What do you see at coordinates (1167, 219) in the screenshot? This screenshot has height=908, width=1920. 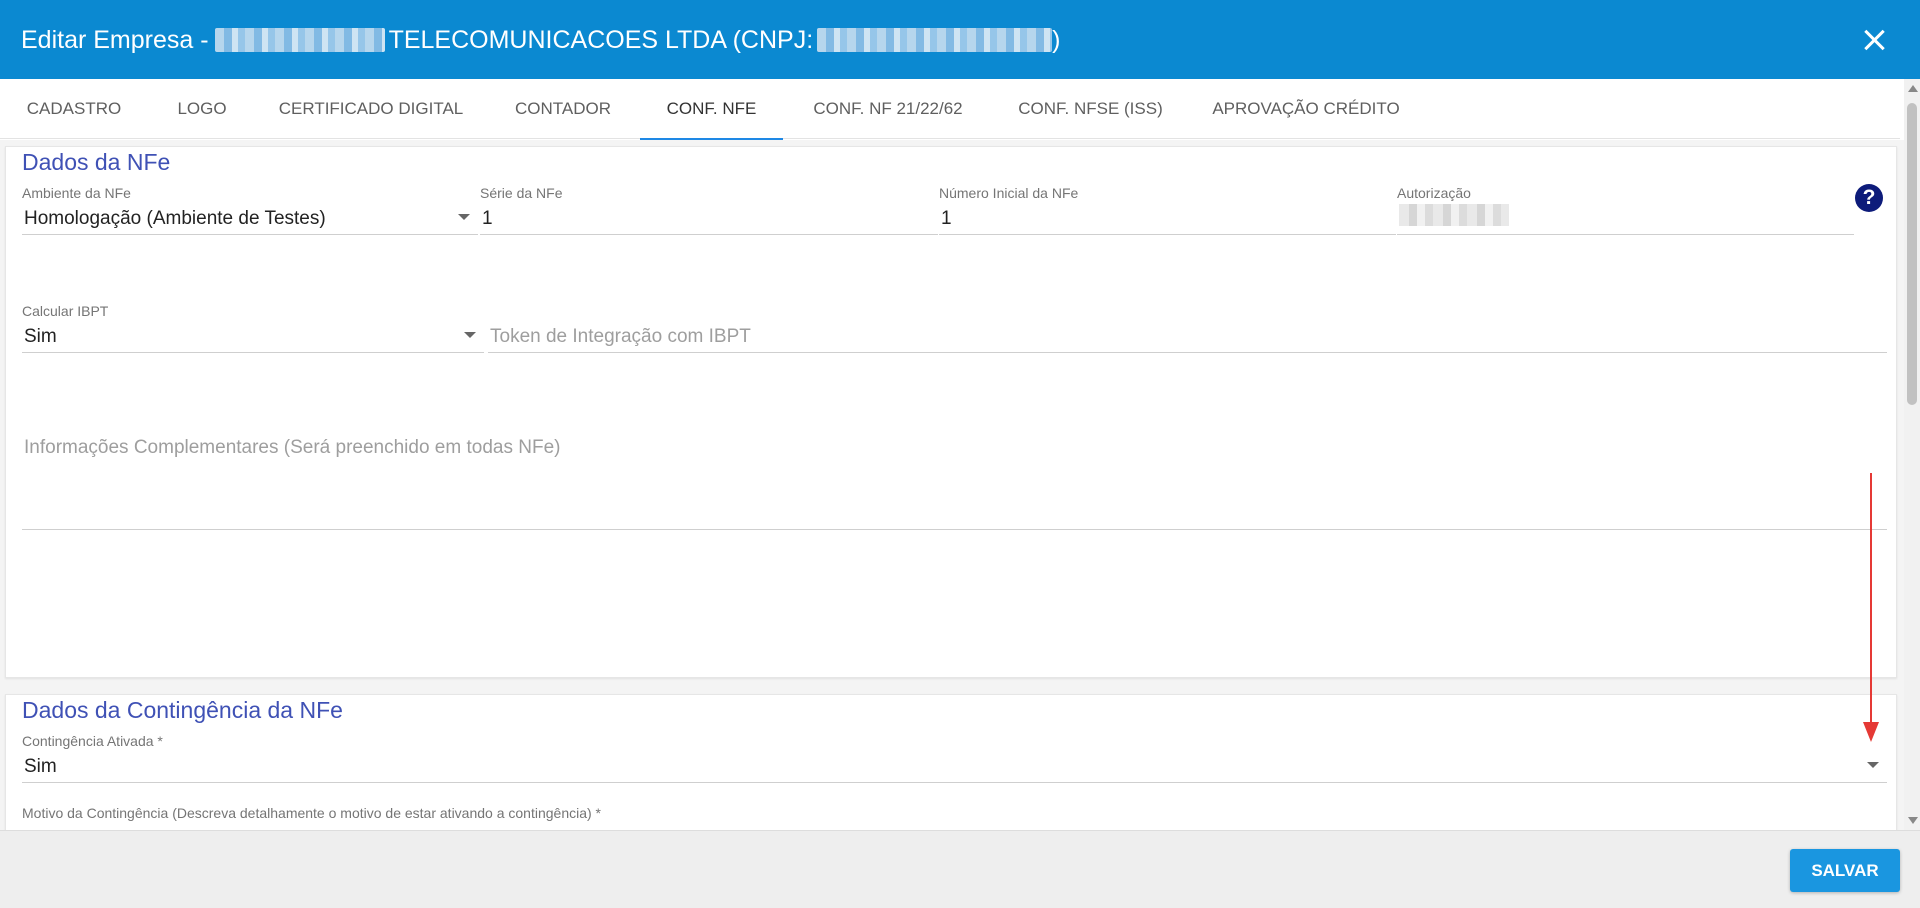 I see `numero-inicial-input: 1` at bounding box center [1167, 219].